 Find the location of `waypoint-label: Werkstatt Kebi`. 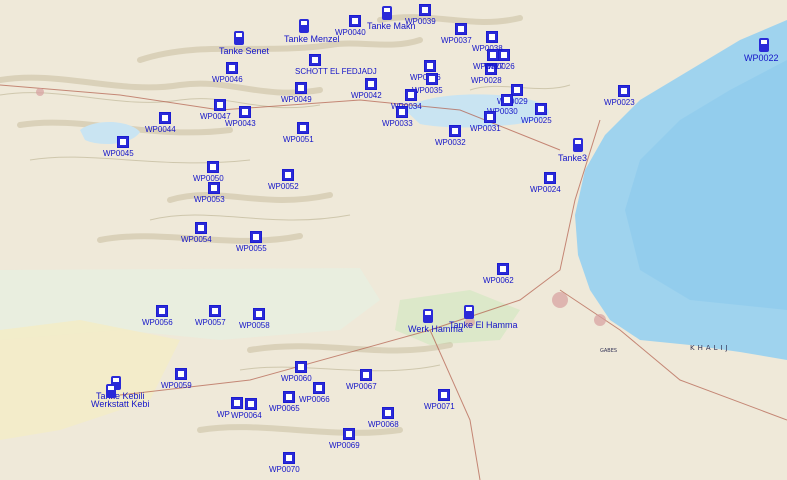

waypoint-label: Werkstatt Kebi is located at coordinates (120, 404).